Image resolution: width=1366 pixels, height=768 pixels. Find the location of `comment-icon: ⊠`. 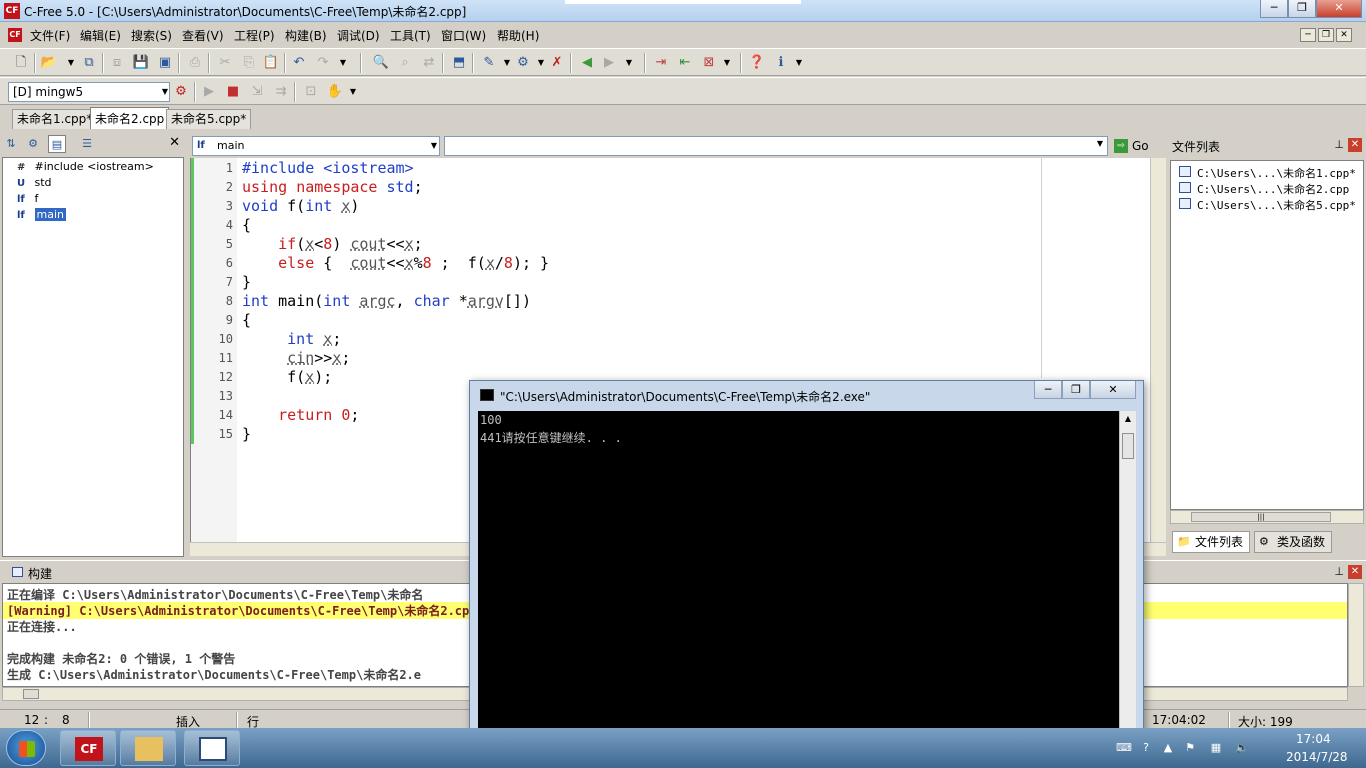

comment-icon: ⊠ is located at coordinates (709, 63).